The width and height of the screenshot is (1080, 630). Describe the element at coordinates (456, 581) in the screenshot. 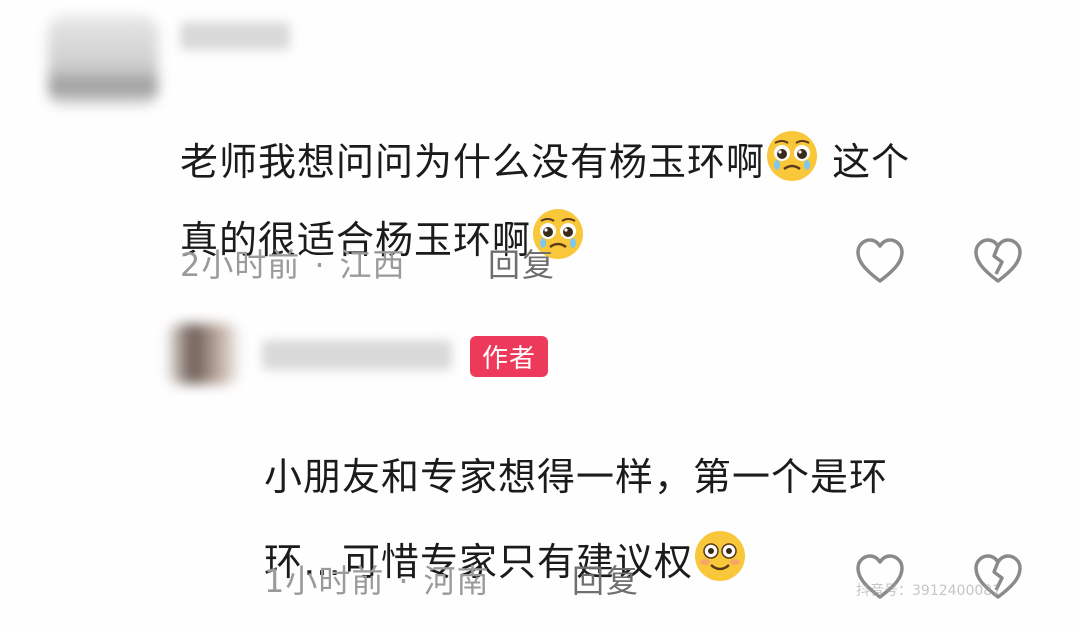

I see `location: 河南` at that location.